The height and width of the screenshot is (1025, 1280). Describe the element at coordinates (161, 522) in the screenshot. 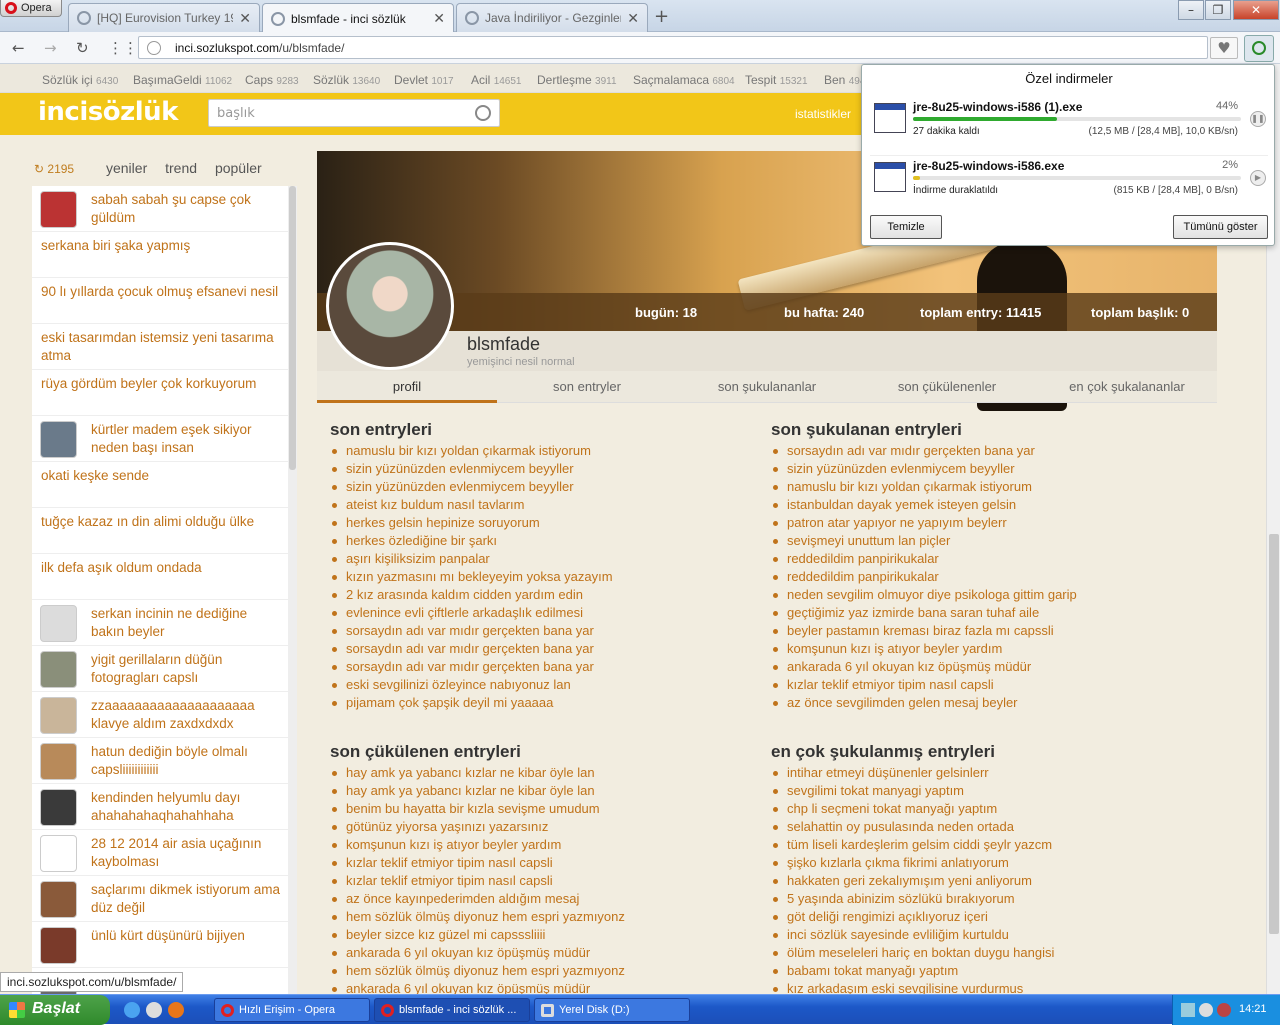

I see `topic-title: tuğçe kazaz ın din alimi olduğu ülke` at that location.